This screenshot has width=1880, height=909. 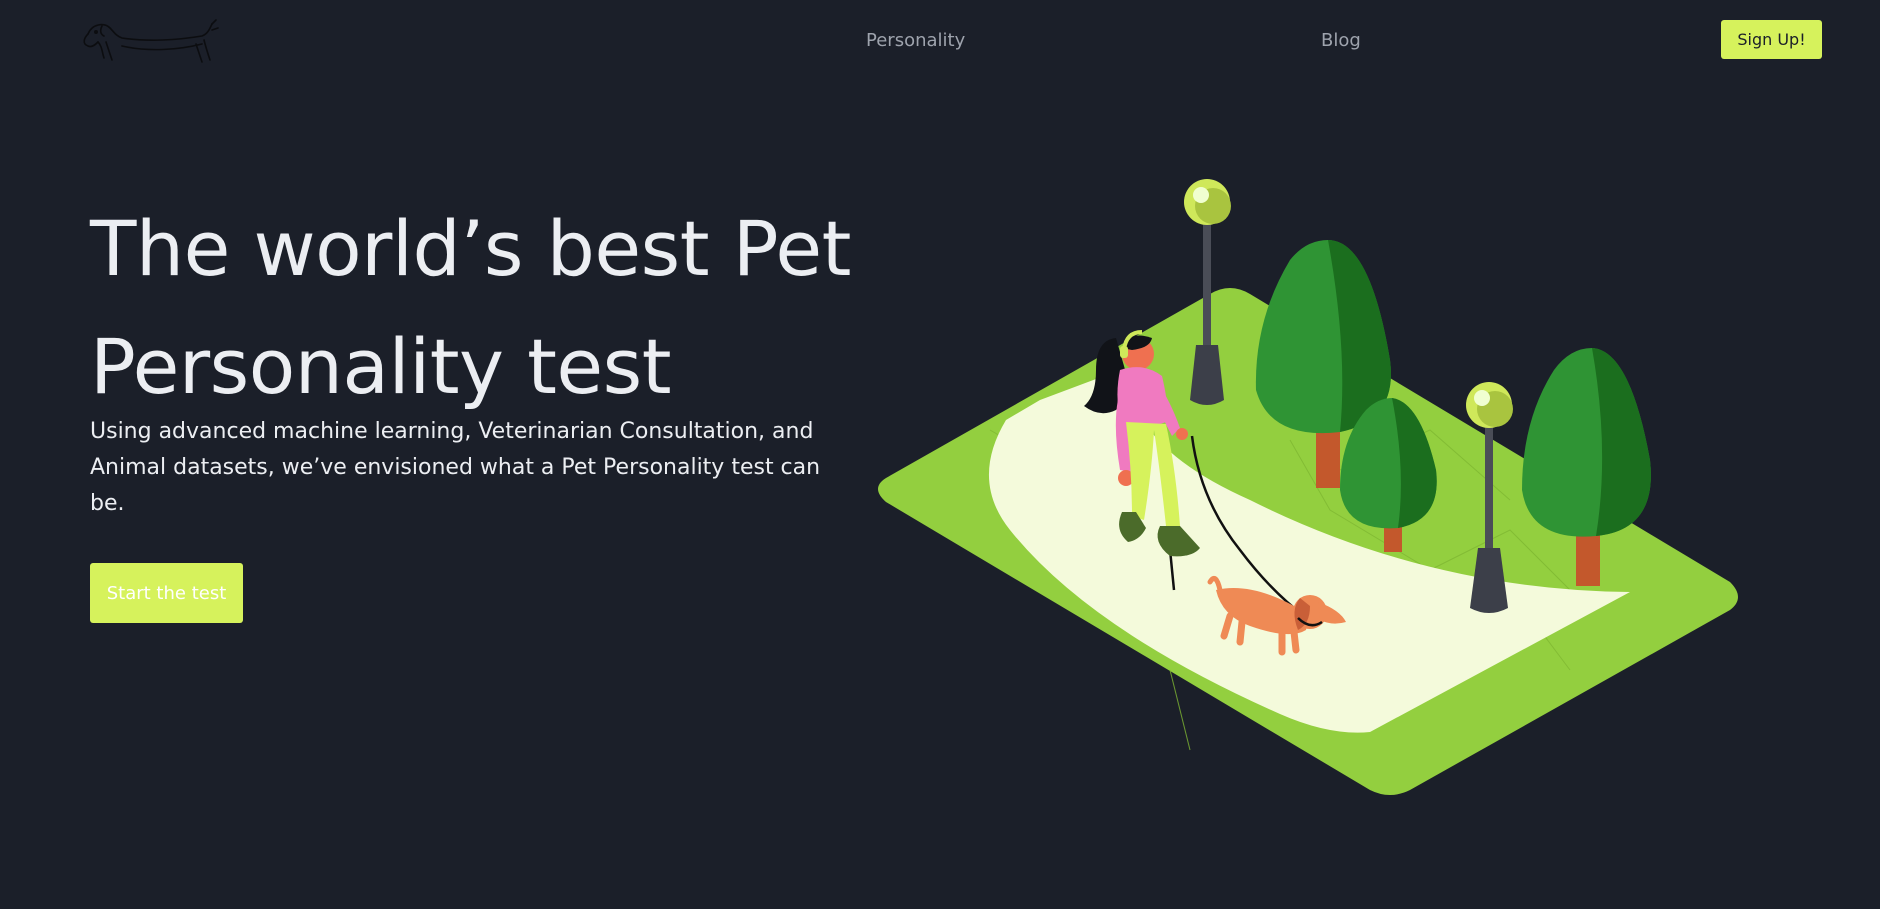 What do you see at coordinates (915, 41) in the screenshot?
I see `nav-link-personality: Personality` at bounding box center [915, 41].